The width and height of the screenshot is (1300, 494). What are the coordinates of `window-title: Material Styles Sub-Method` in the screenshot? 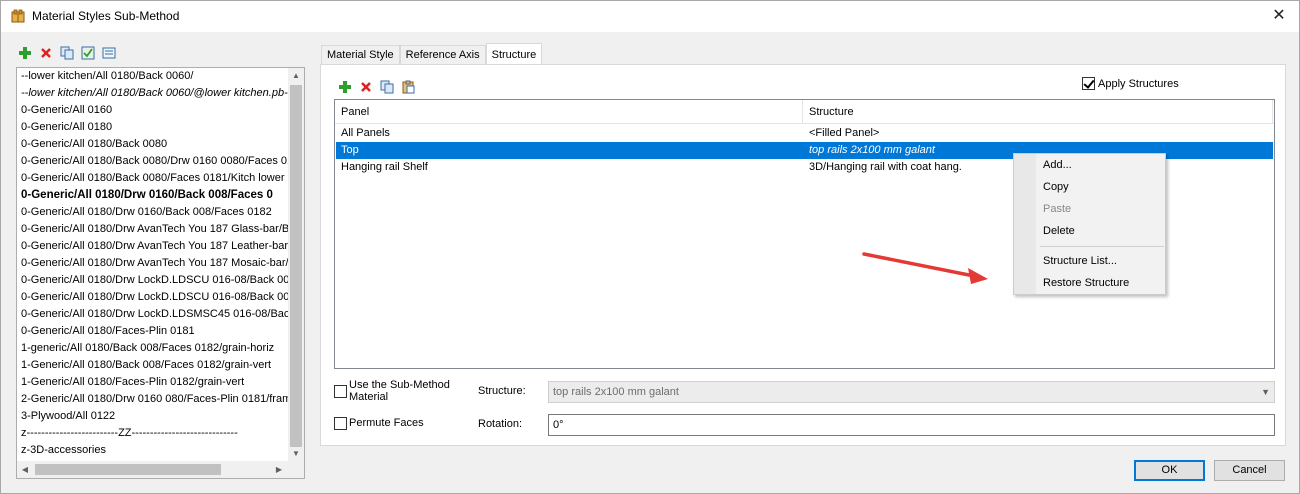 It's located at (106, 16).